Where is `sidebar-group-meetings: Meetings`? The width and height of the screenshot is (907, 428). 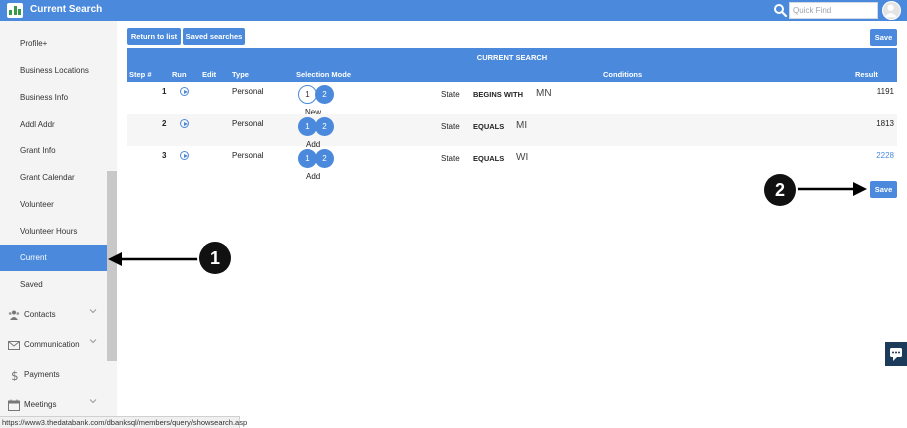 sidebar-group-meetings: Meetings is located at coordinates (53, 403).